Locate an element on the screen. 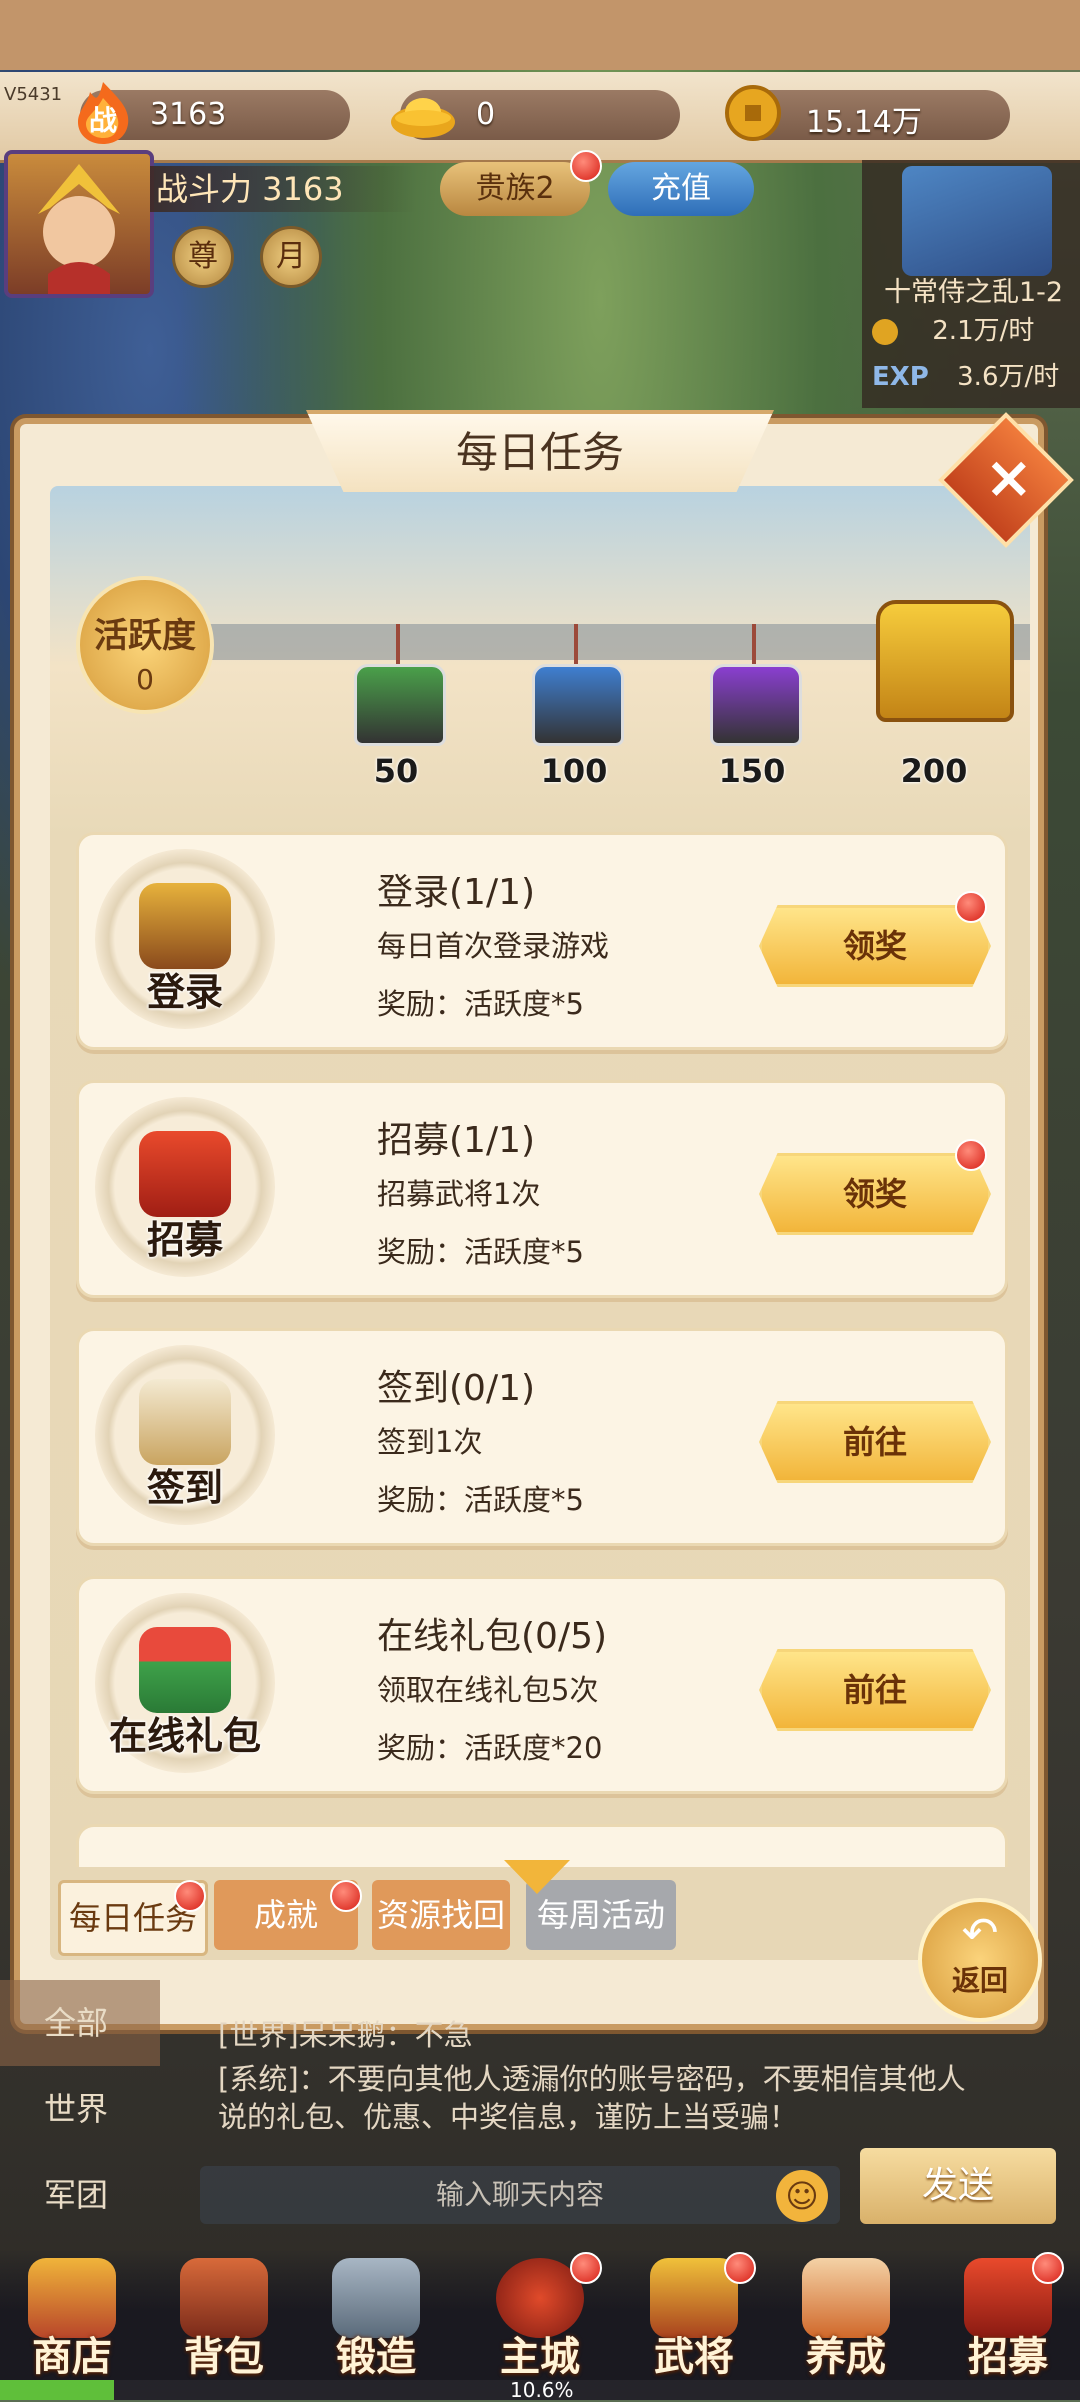  task-title: 签到(0/1) is located at coordinates (456, 1388).